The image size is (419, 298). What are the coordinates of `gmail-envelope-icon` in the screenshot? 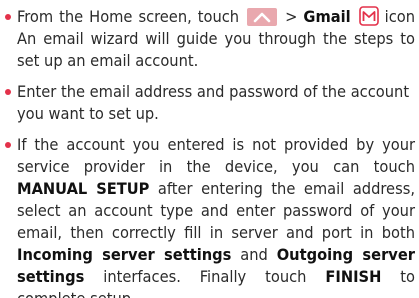 It's located at (368, 16).